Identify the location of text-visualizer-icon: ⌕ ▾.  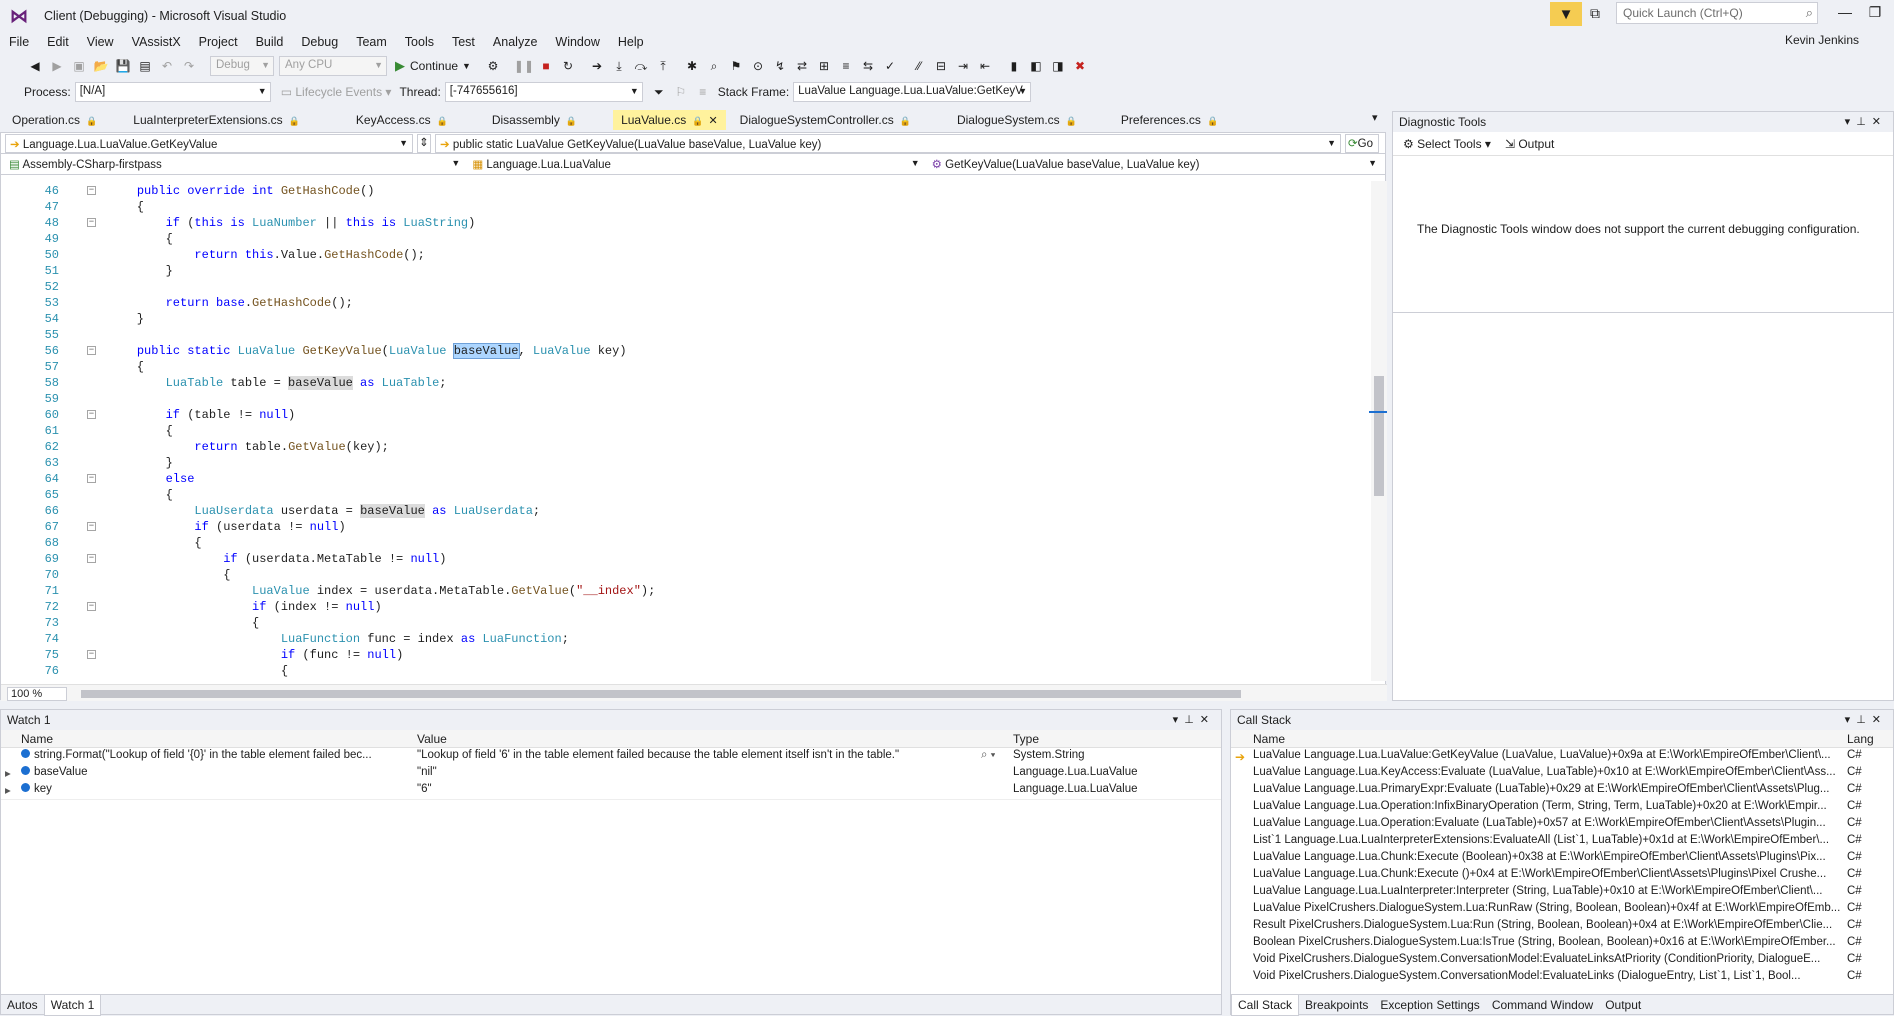
(988, 755).